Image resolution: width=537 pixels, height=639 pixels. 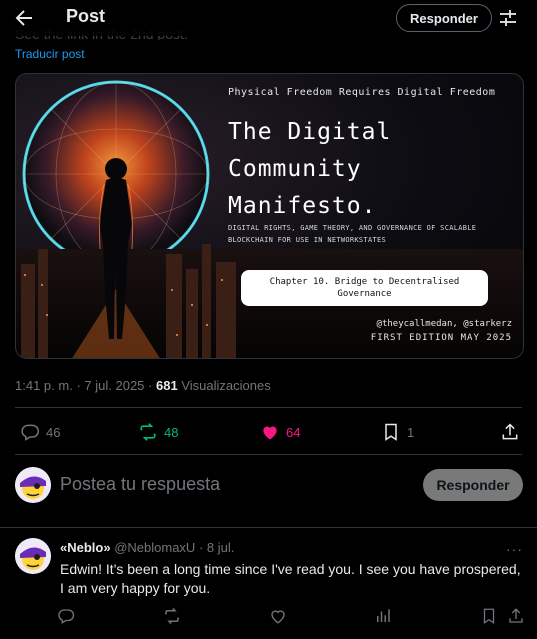 I want to click on bookmark-count: 1, so click(x=411, y=432).